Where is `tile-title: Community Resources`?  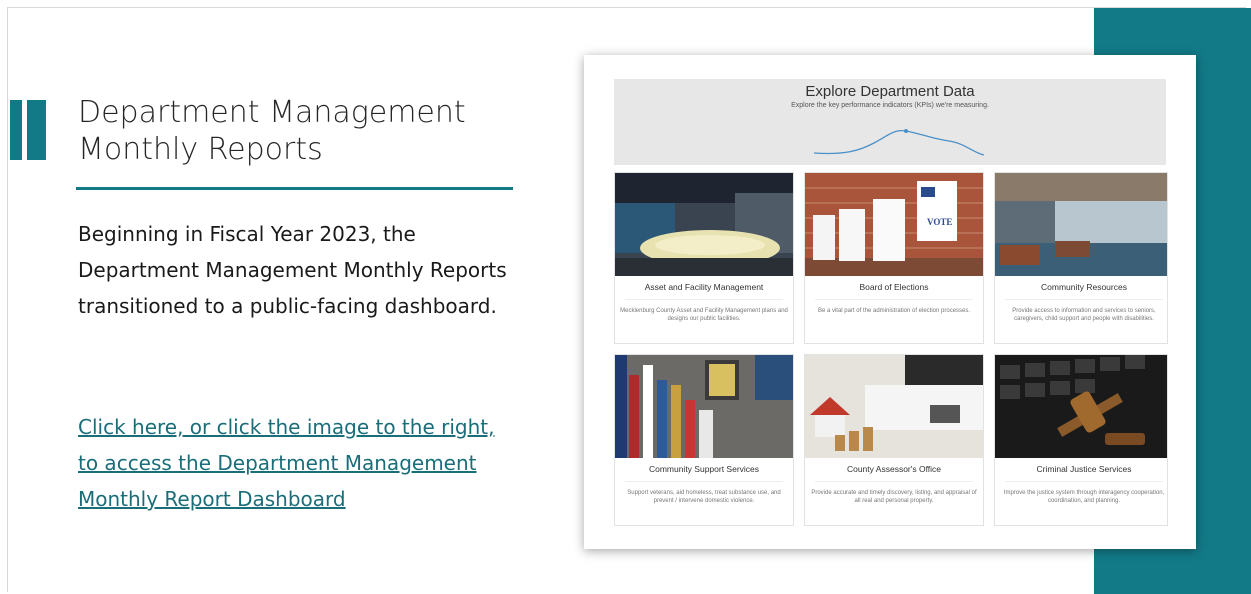
tile-title: Community Resources is located at coordinates (1084, 287).